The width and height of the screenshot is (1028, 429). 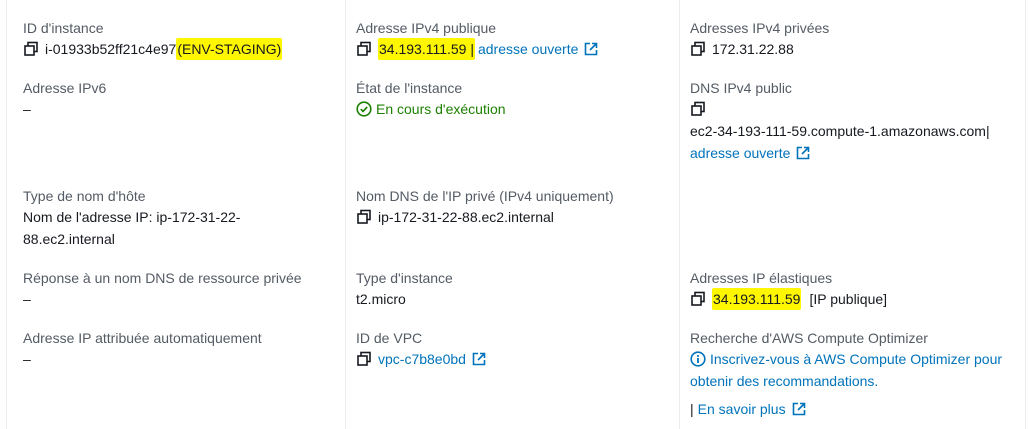 I want to click on field-vpc: ID de VPC vpc-c7b8e0bd, so click(x=421, y=349).